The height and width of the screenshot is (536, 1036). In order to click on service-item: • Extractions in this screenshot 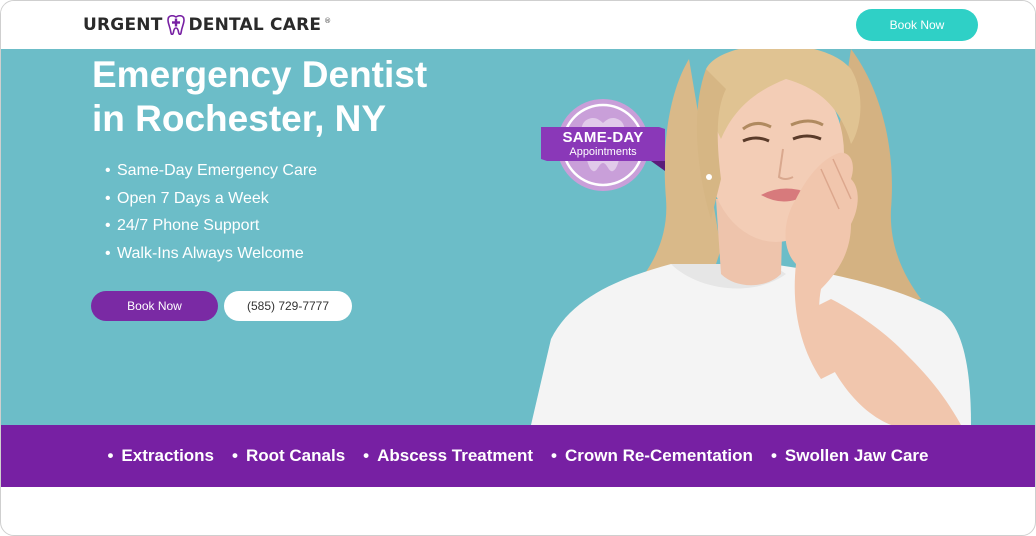, I will do `click(160, 456)`.